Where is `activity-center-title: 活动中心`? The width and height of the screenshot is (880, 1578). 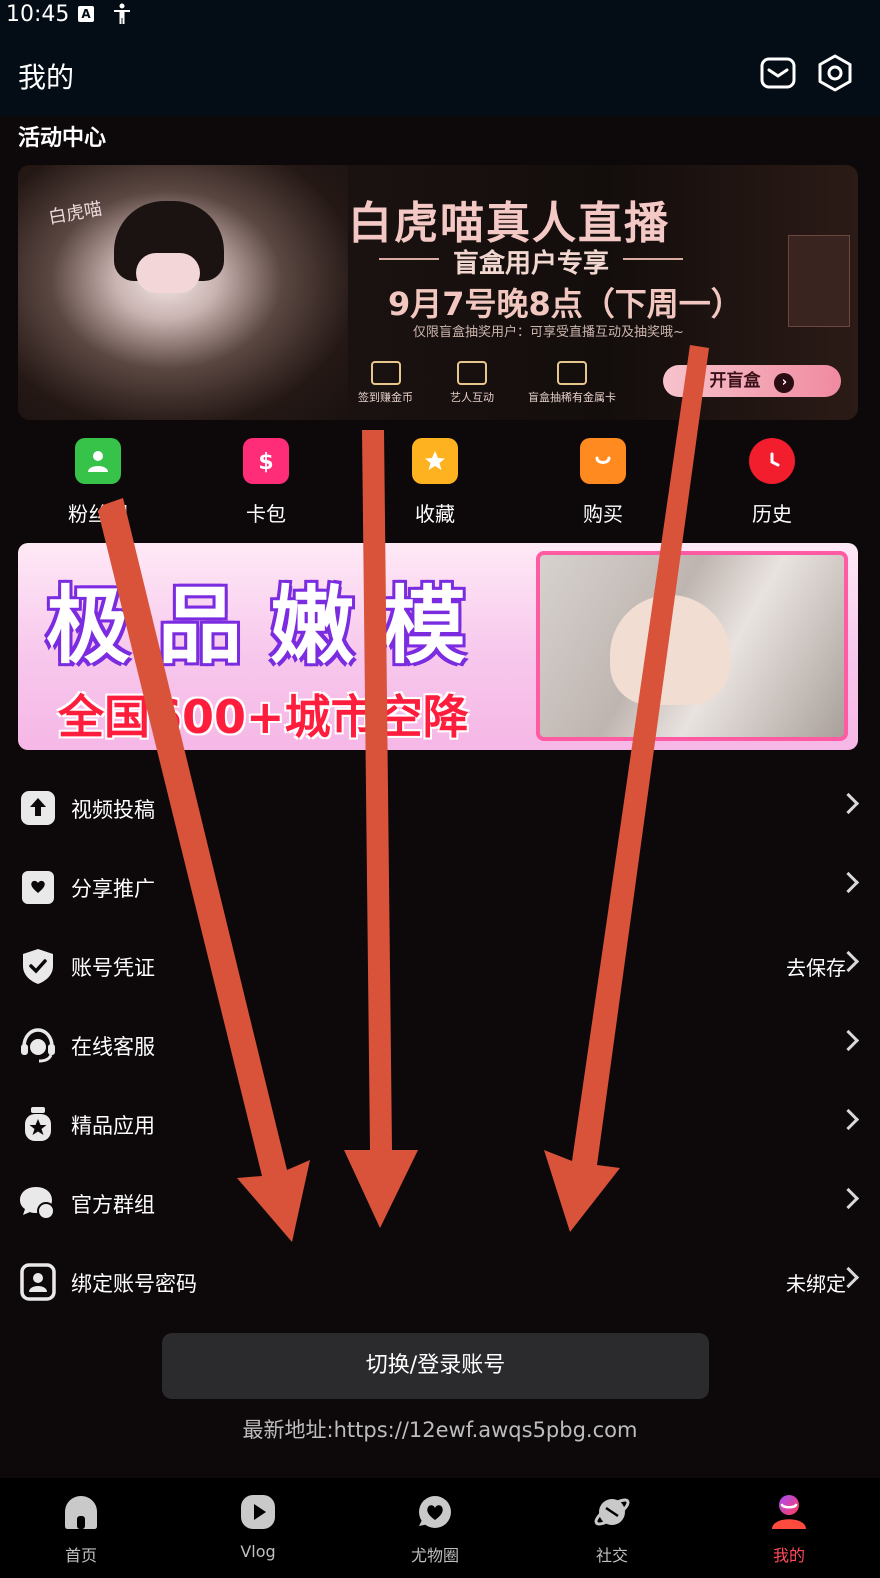
activity-center-title: 活动中心 is located at coordinates (62, 138).